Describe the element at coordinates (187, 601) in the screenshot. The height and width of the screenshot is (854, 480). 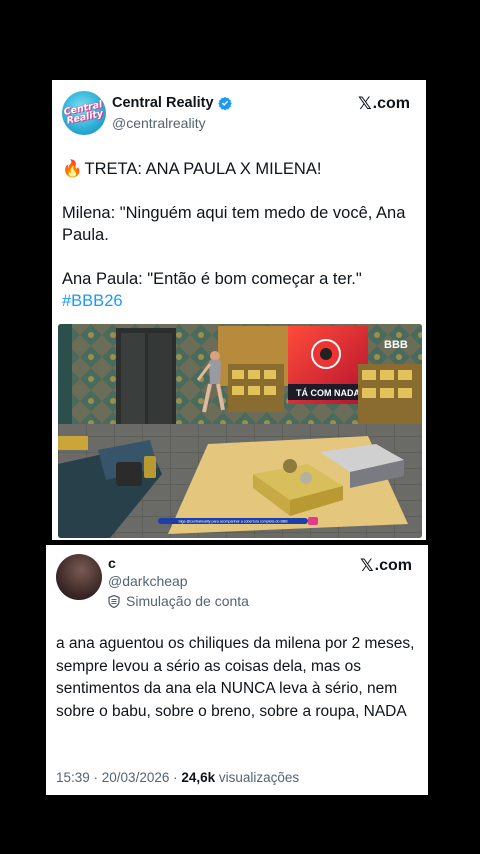
I see `badge-label: Simulação de conta` at that location.